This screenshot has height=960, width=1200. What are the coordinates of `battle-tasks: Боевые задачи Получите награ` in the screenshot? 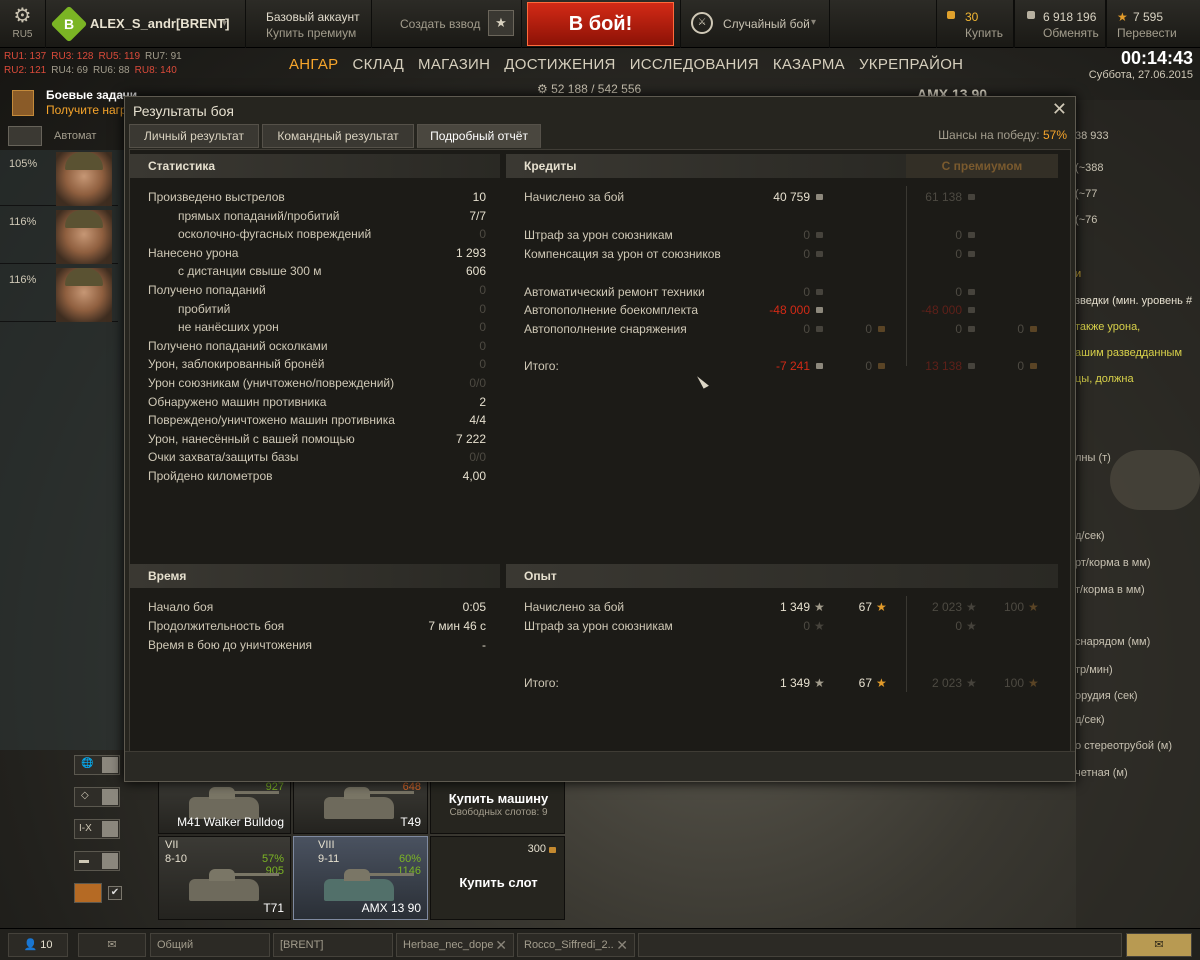 It's located at (73, 103).